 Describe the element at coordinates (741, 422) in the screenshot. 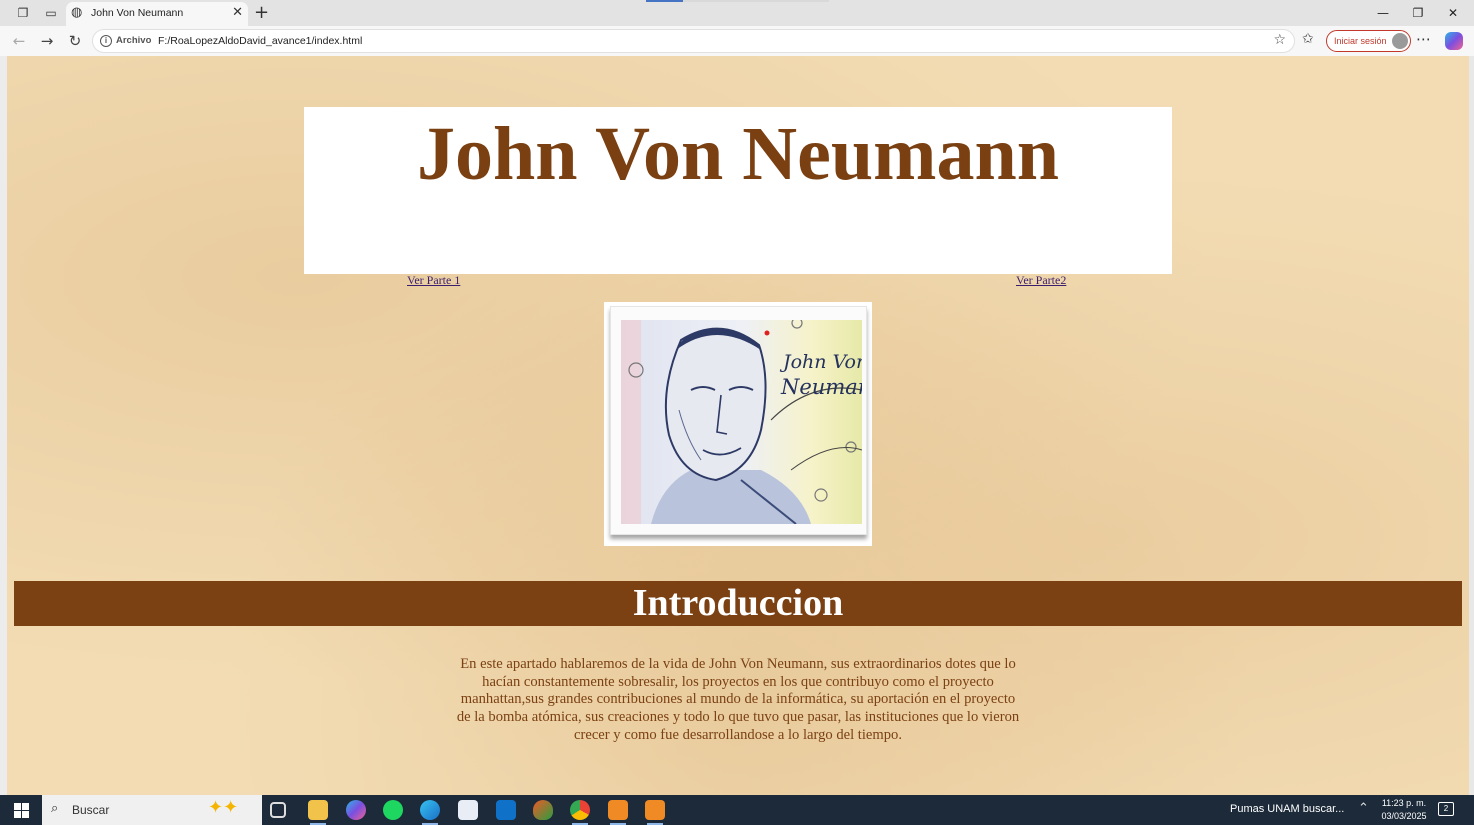

I see `portrait-image: John Von Neumann` at that location.